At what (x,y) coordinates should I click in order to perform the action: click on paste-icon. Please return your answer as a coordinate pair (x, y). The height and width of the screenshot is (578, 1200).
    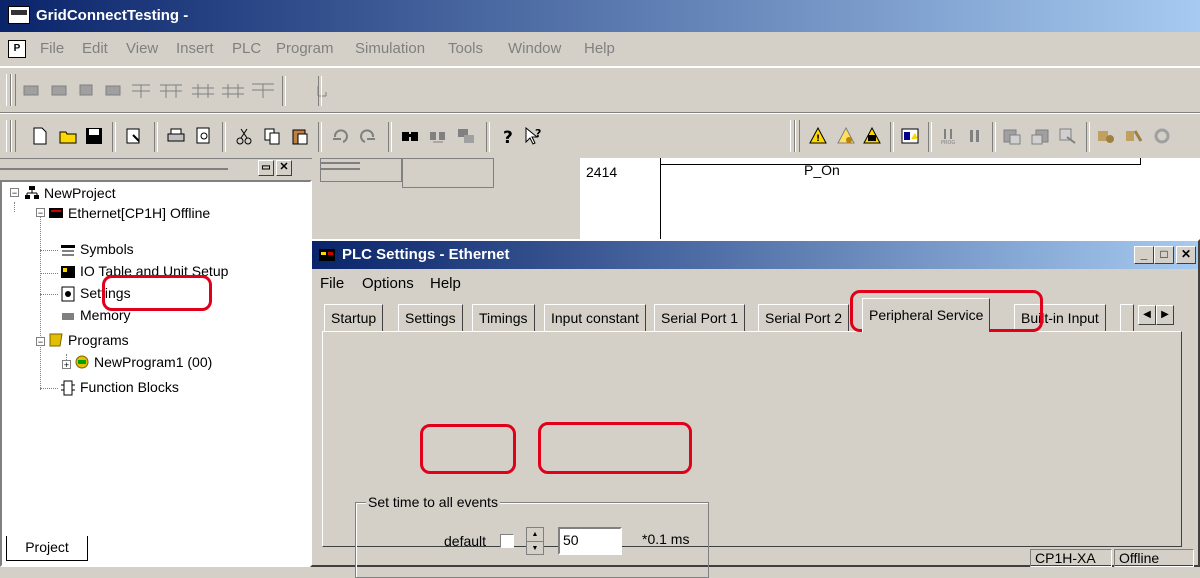
    Looking at the image, I should click on (300, 136).